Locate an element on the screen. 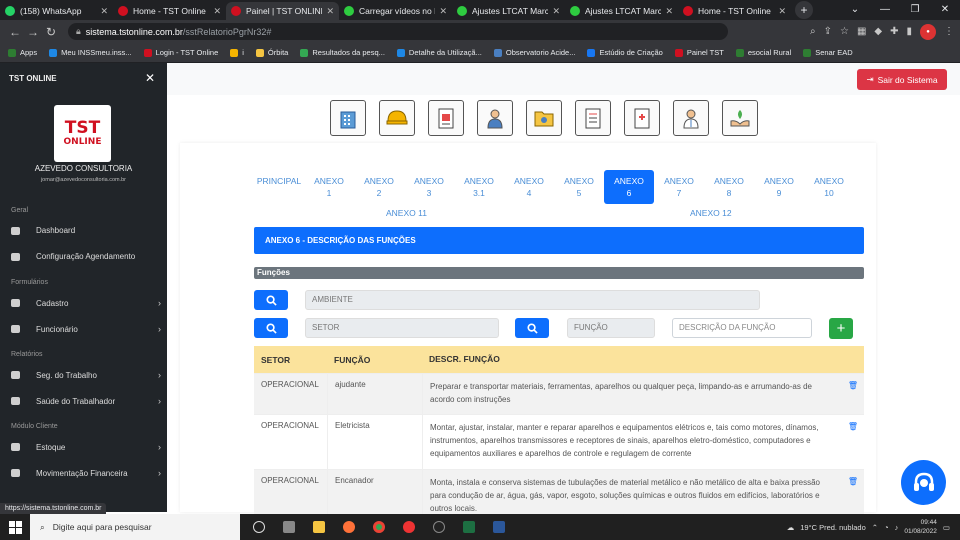 The image size is (960, 540). taskbar-search: ⌕ Digite aqui para pesquisar is located at coordinates (135, 527).